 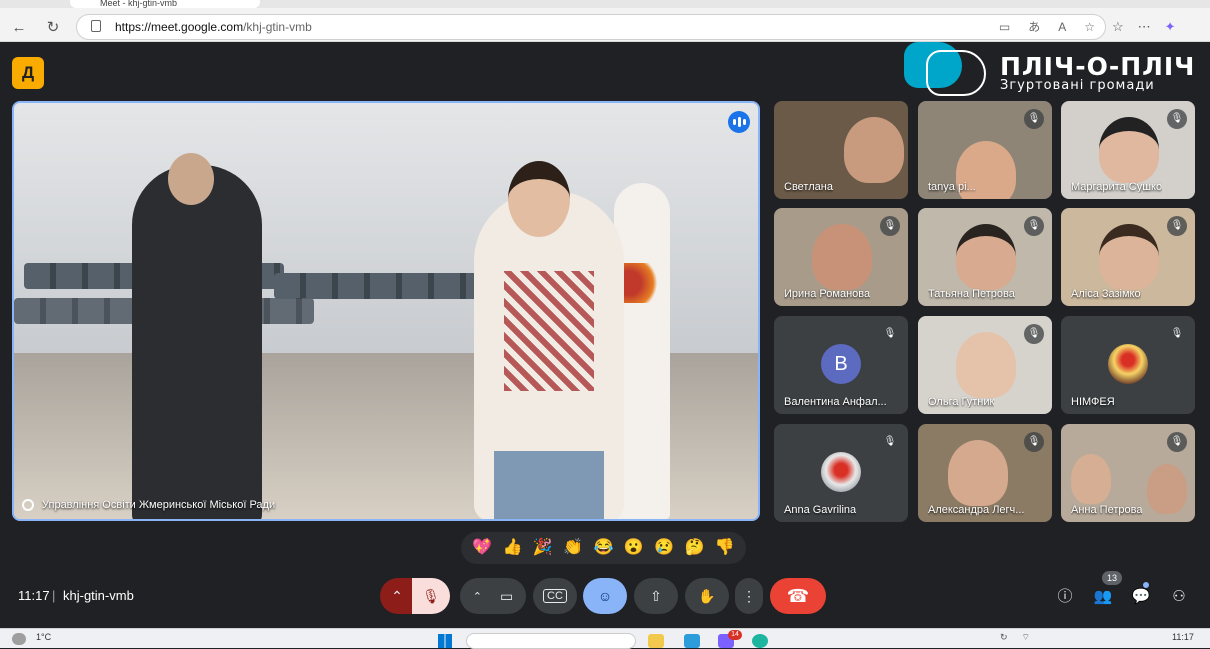 I want to click on participant-name: Маргарита Сушко, so click(x=1117, y=187).